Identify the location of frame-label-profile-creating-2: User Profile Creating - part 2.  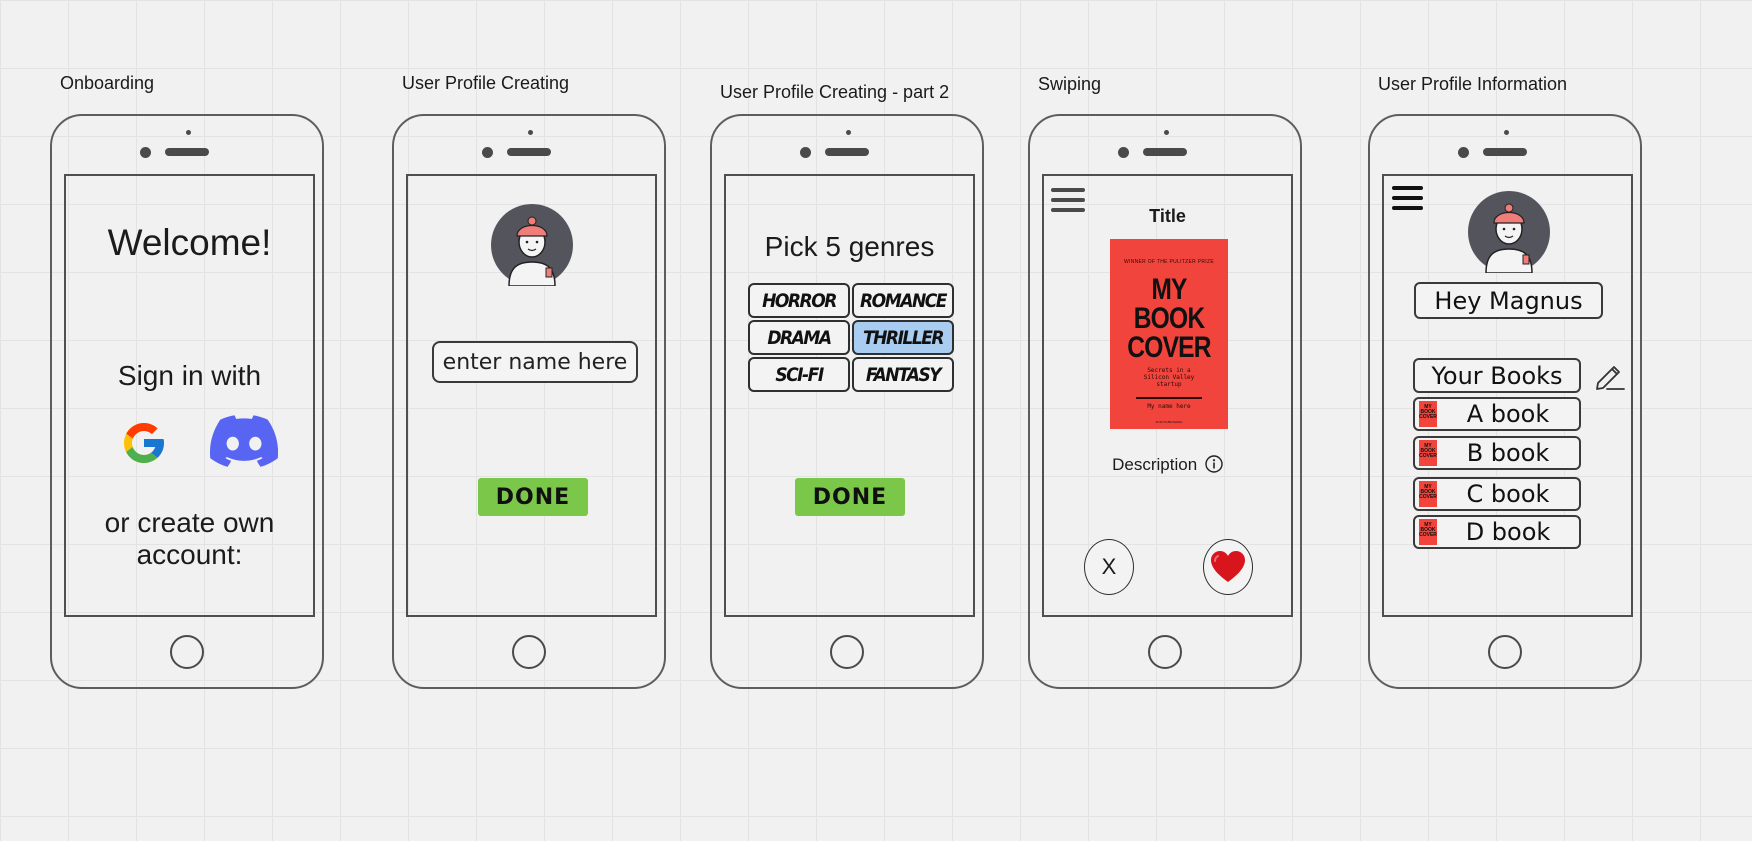
(835, 92).